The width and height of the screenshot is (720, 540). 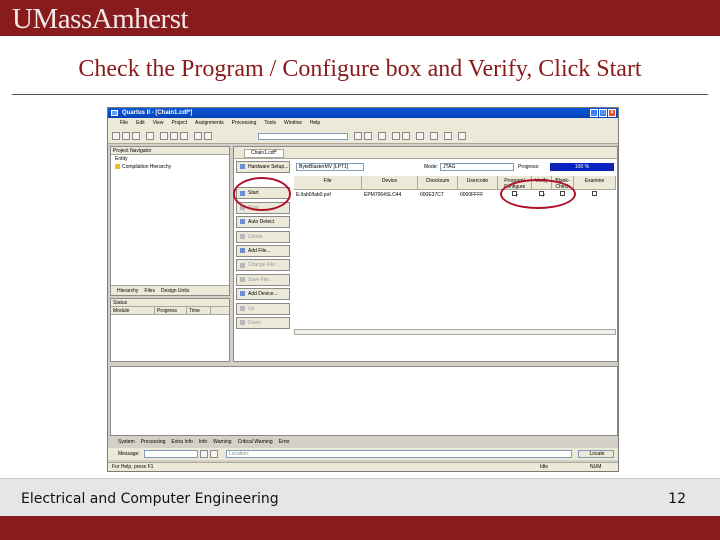 What do you see at coordinates (198, 136) in the screenshot?
I see `undo-icon` at bounding box center [198, 136].